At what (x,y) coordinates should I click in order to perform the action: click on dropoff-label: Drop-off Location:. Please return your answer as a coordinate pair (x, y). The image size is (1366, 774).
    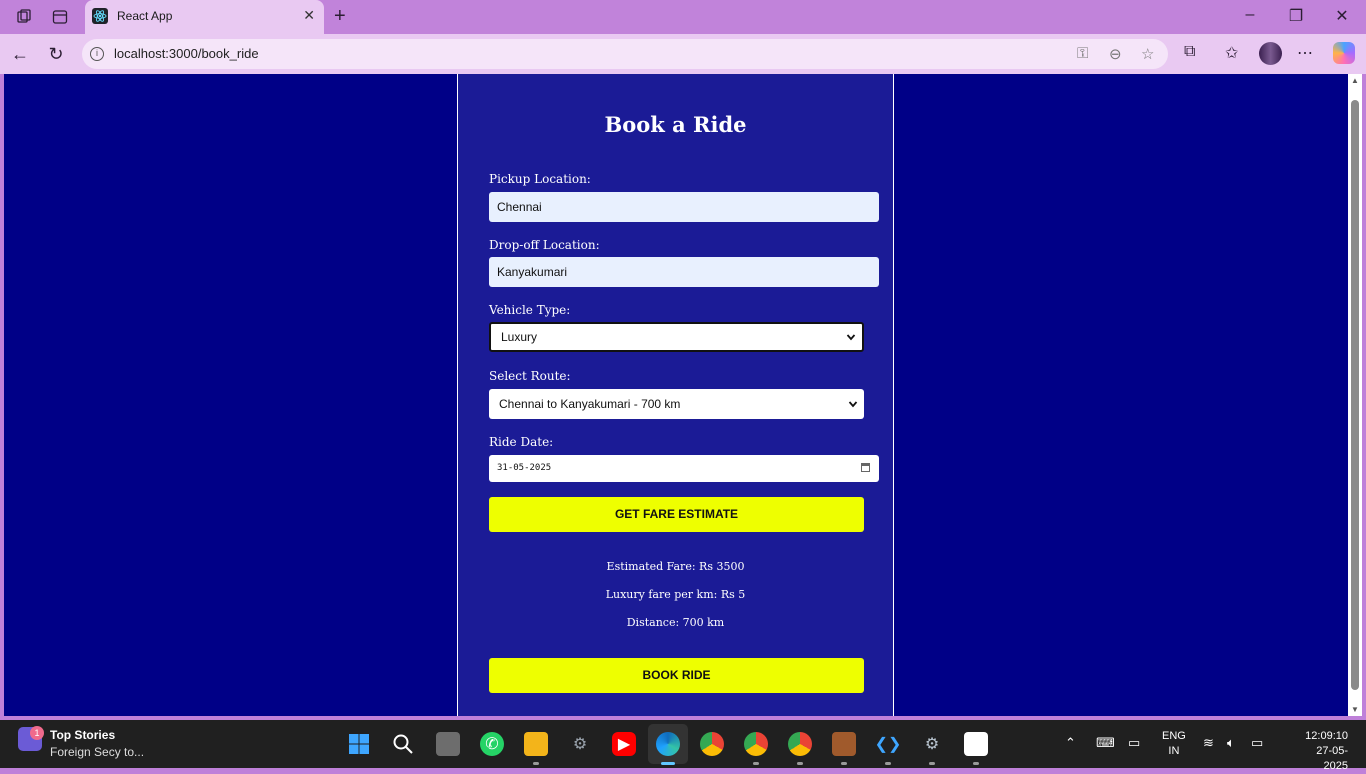
    Looking at the image, I should click on (544, 245).